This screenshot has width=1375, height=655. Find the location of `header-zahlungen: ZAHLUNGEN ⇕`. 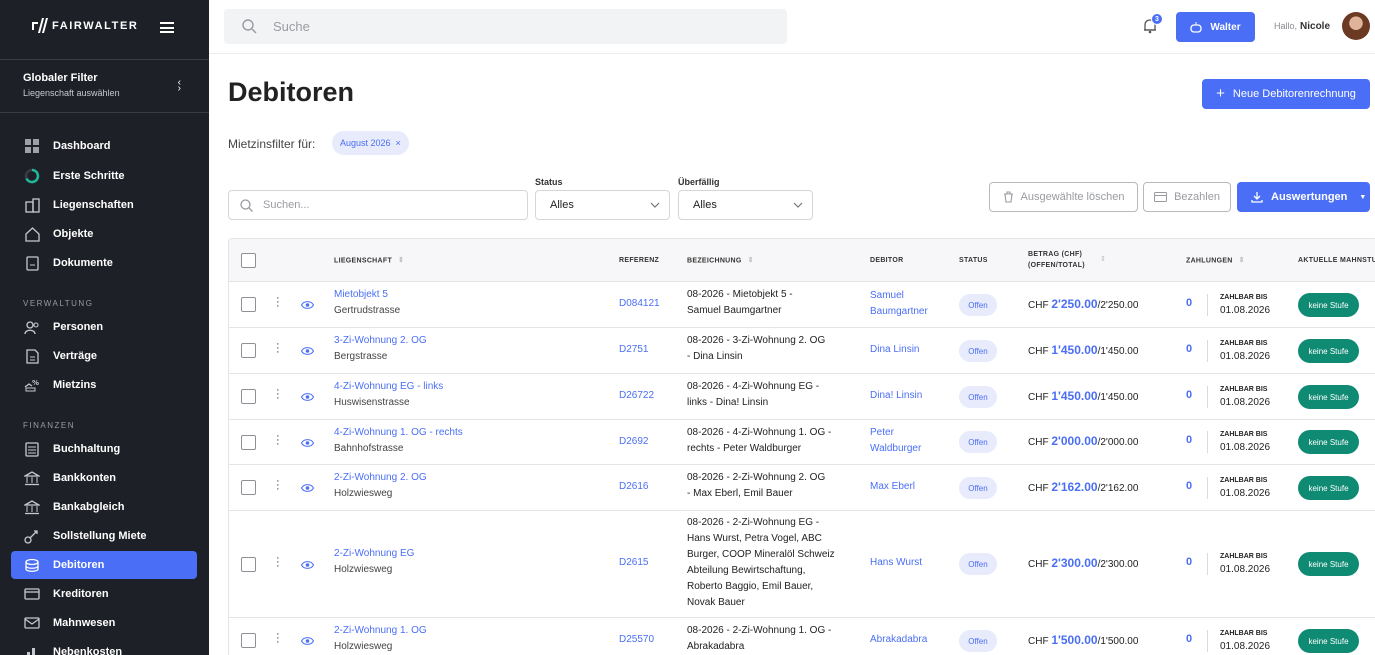

header-zahlungen: ZAHLUNGEN ⇕ is located at coordinates (1215, 260).